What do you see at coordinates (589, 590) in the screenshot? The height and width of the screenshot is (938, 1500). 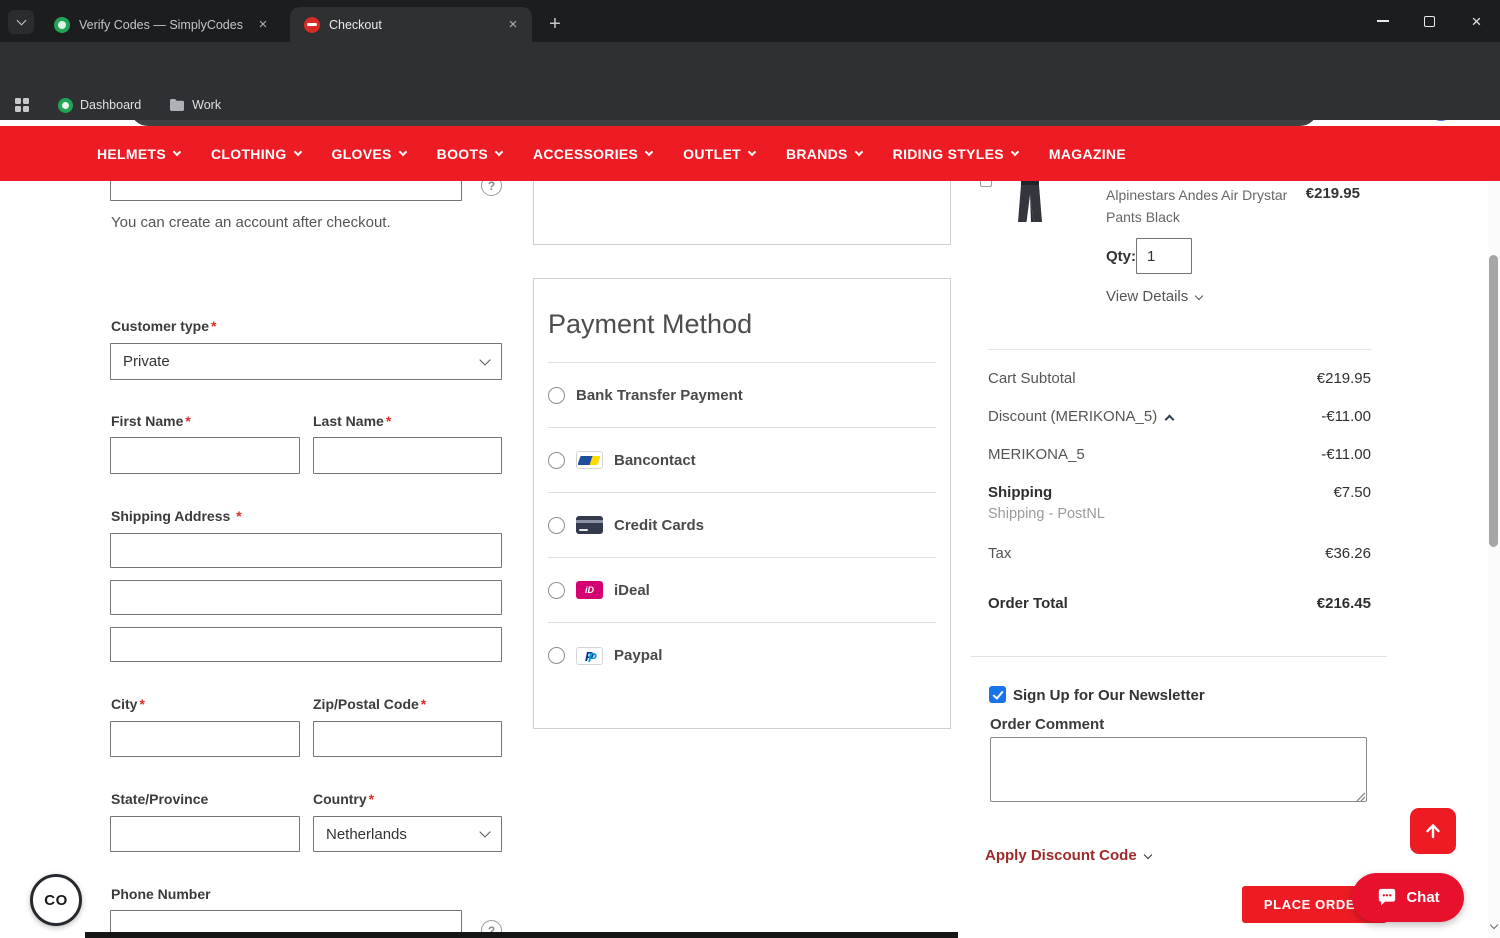 I see `ideal-icon: iD` at bounding box center [589, 590].